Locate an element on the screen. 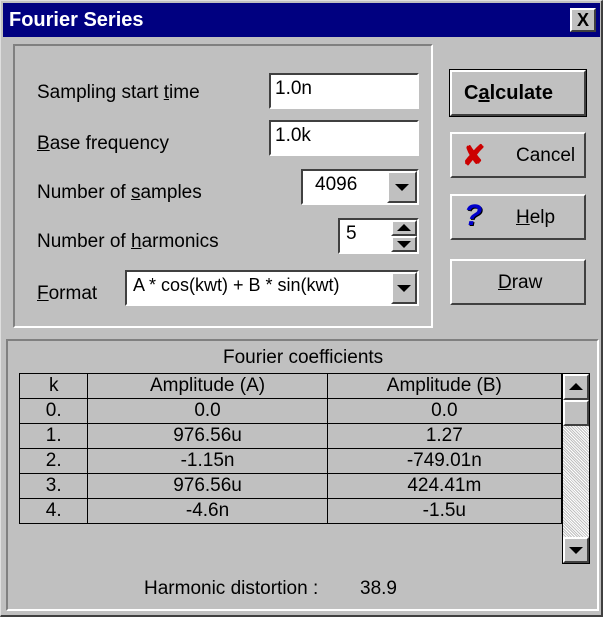 This screenshot has width=605, height=619. column-header: k is located at coordinates (53, 386).